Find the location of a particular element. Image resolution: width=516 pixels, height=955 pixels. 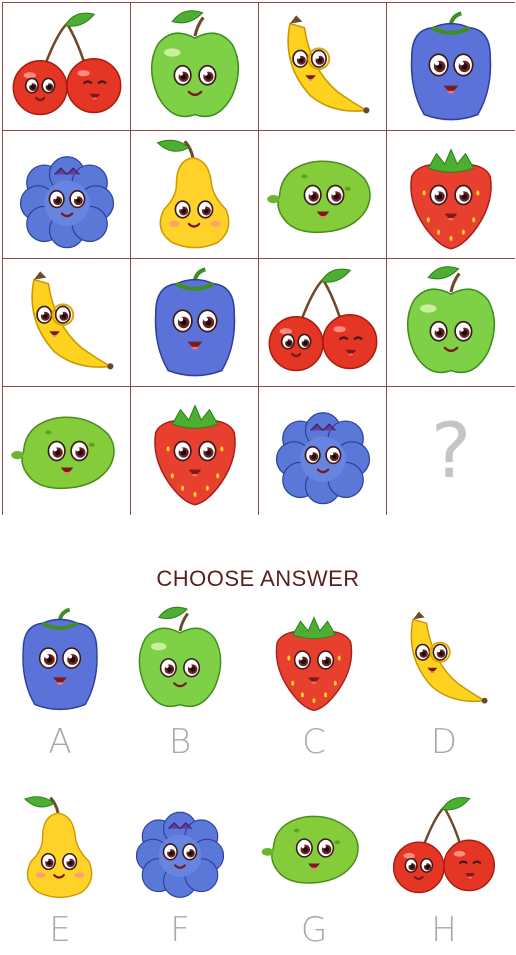

answer-letter-c: C is located at coordinates (314, 742).